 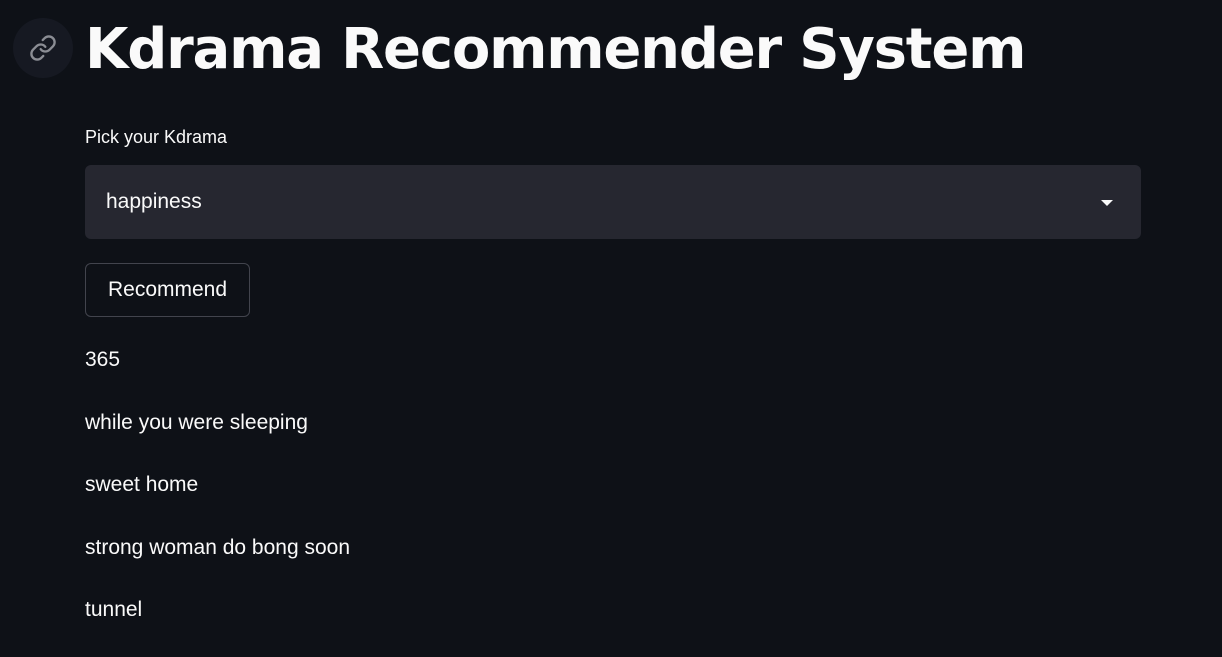 I want to click on recommendation-item: sweet home, so click(x=142, y=484).